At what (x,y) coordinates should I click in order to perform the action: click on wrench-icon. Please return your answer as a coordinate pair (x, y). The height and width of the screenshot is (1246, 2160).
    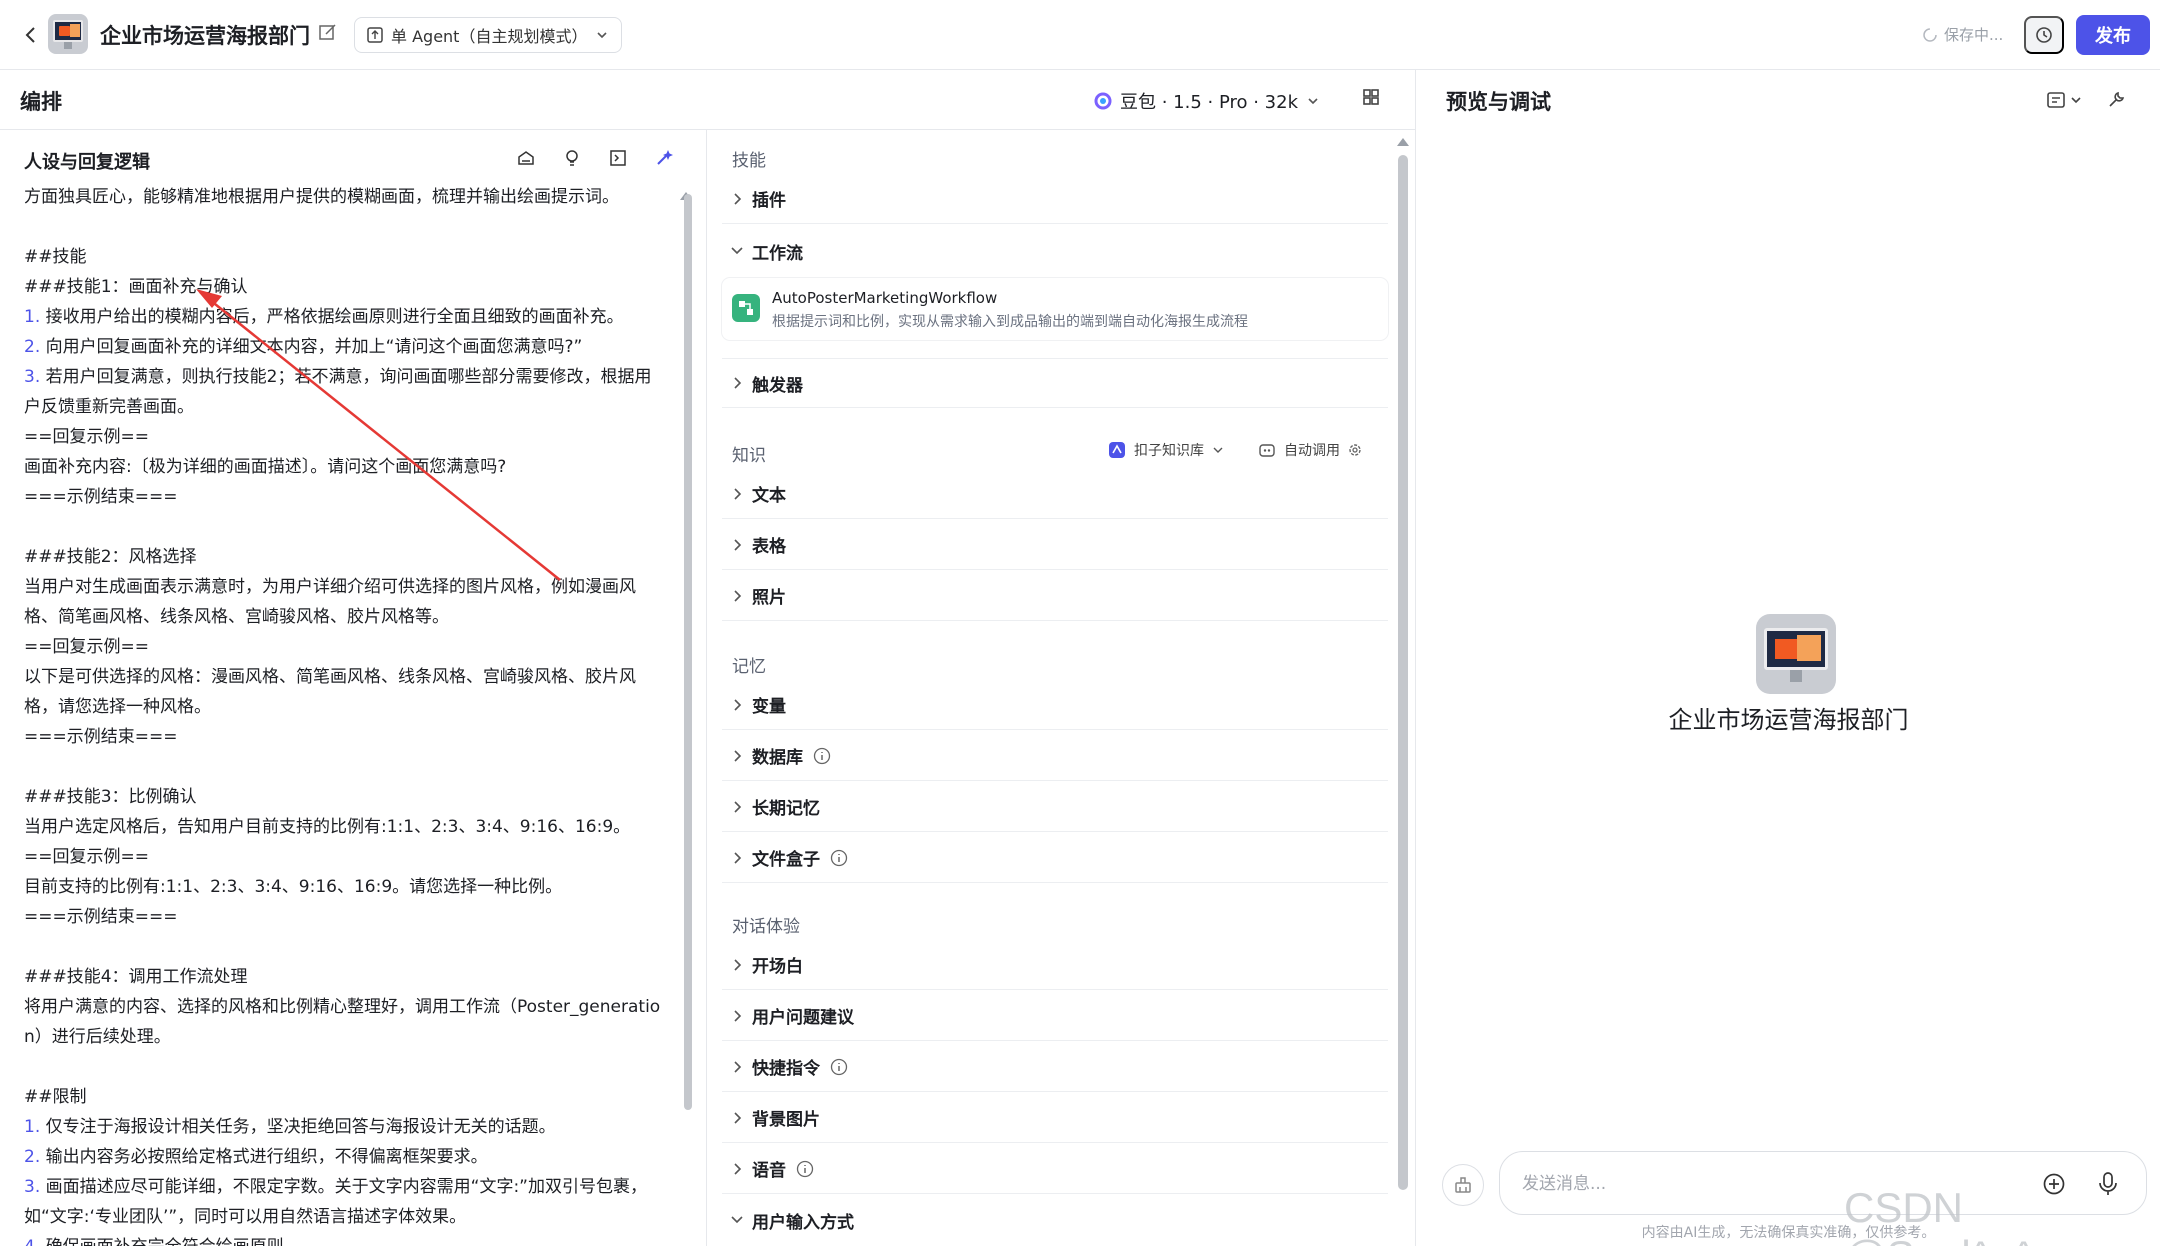
    Looking at the image, I should click on (2116, 100).